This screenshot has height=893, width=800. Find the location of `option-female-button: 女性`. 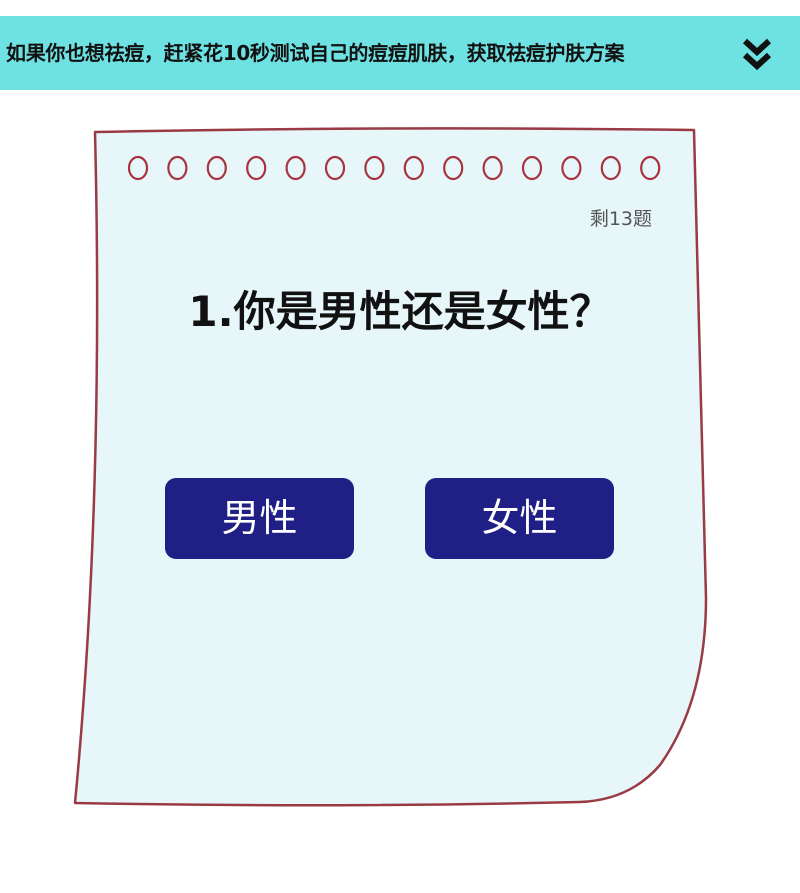

option-female-button: 女性 is located at coordinates (519, 518).